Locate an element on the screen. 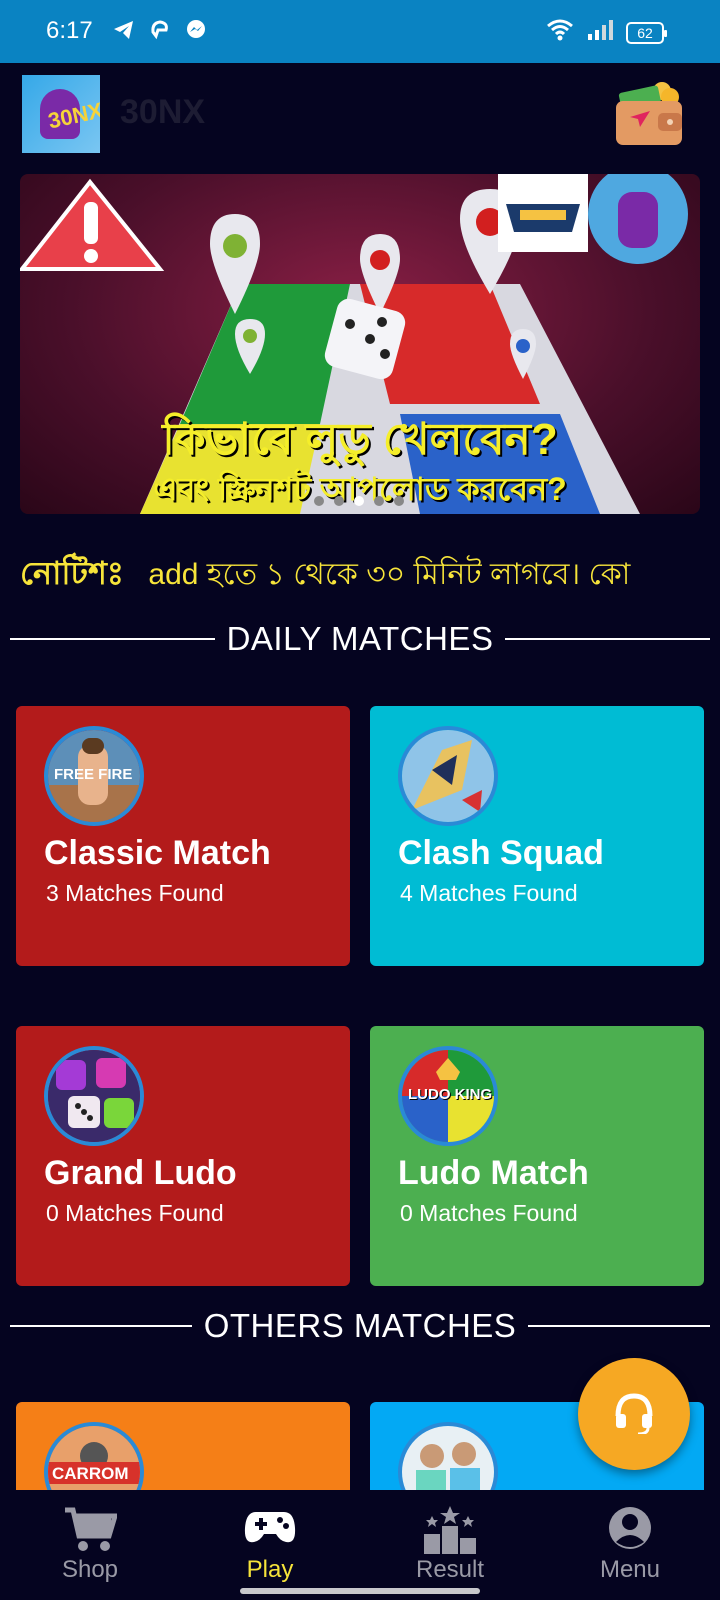  others-matches-heading: OTHERS MATCHES is located at coordinates (360, 1326).